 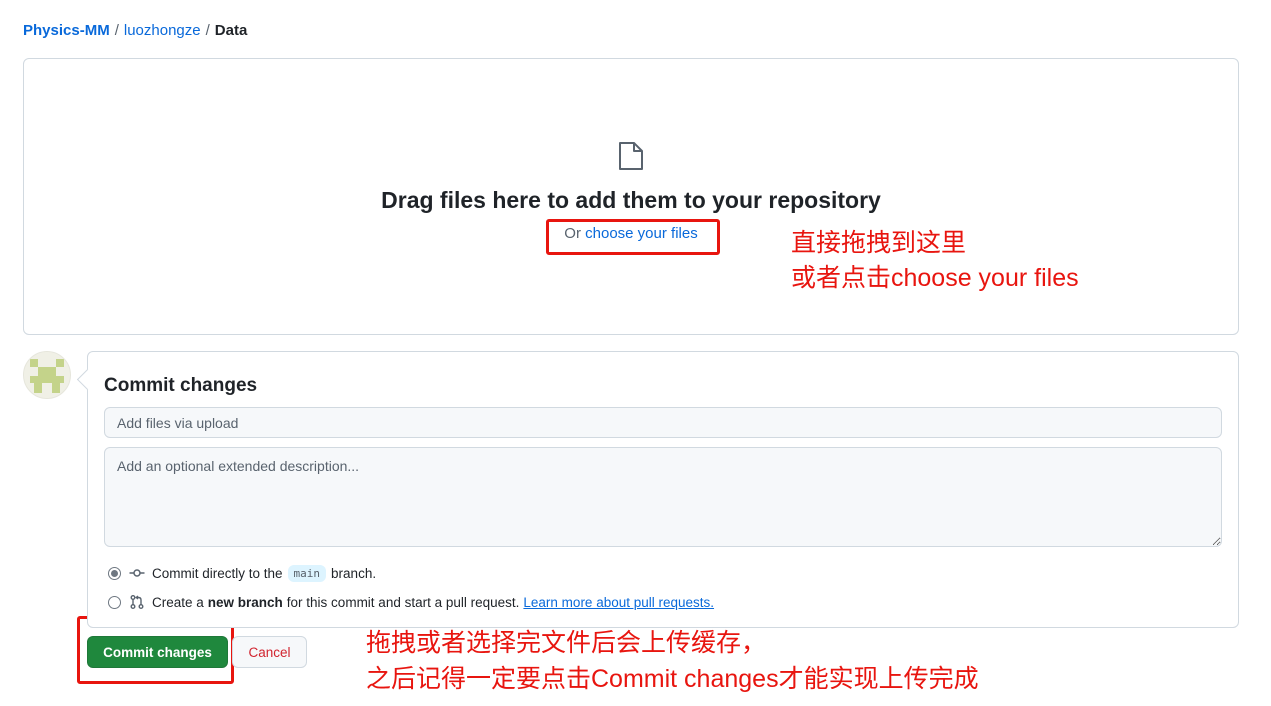 What do you see at coordinates (162, 30) in the screenshot?
I see `breadcrumb-repo-link: luozhongze` at bounding box center [162, 30].